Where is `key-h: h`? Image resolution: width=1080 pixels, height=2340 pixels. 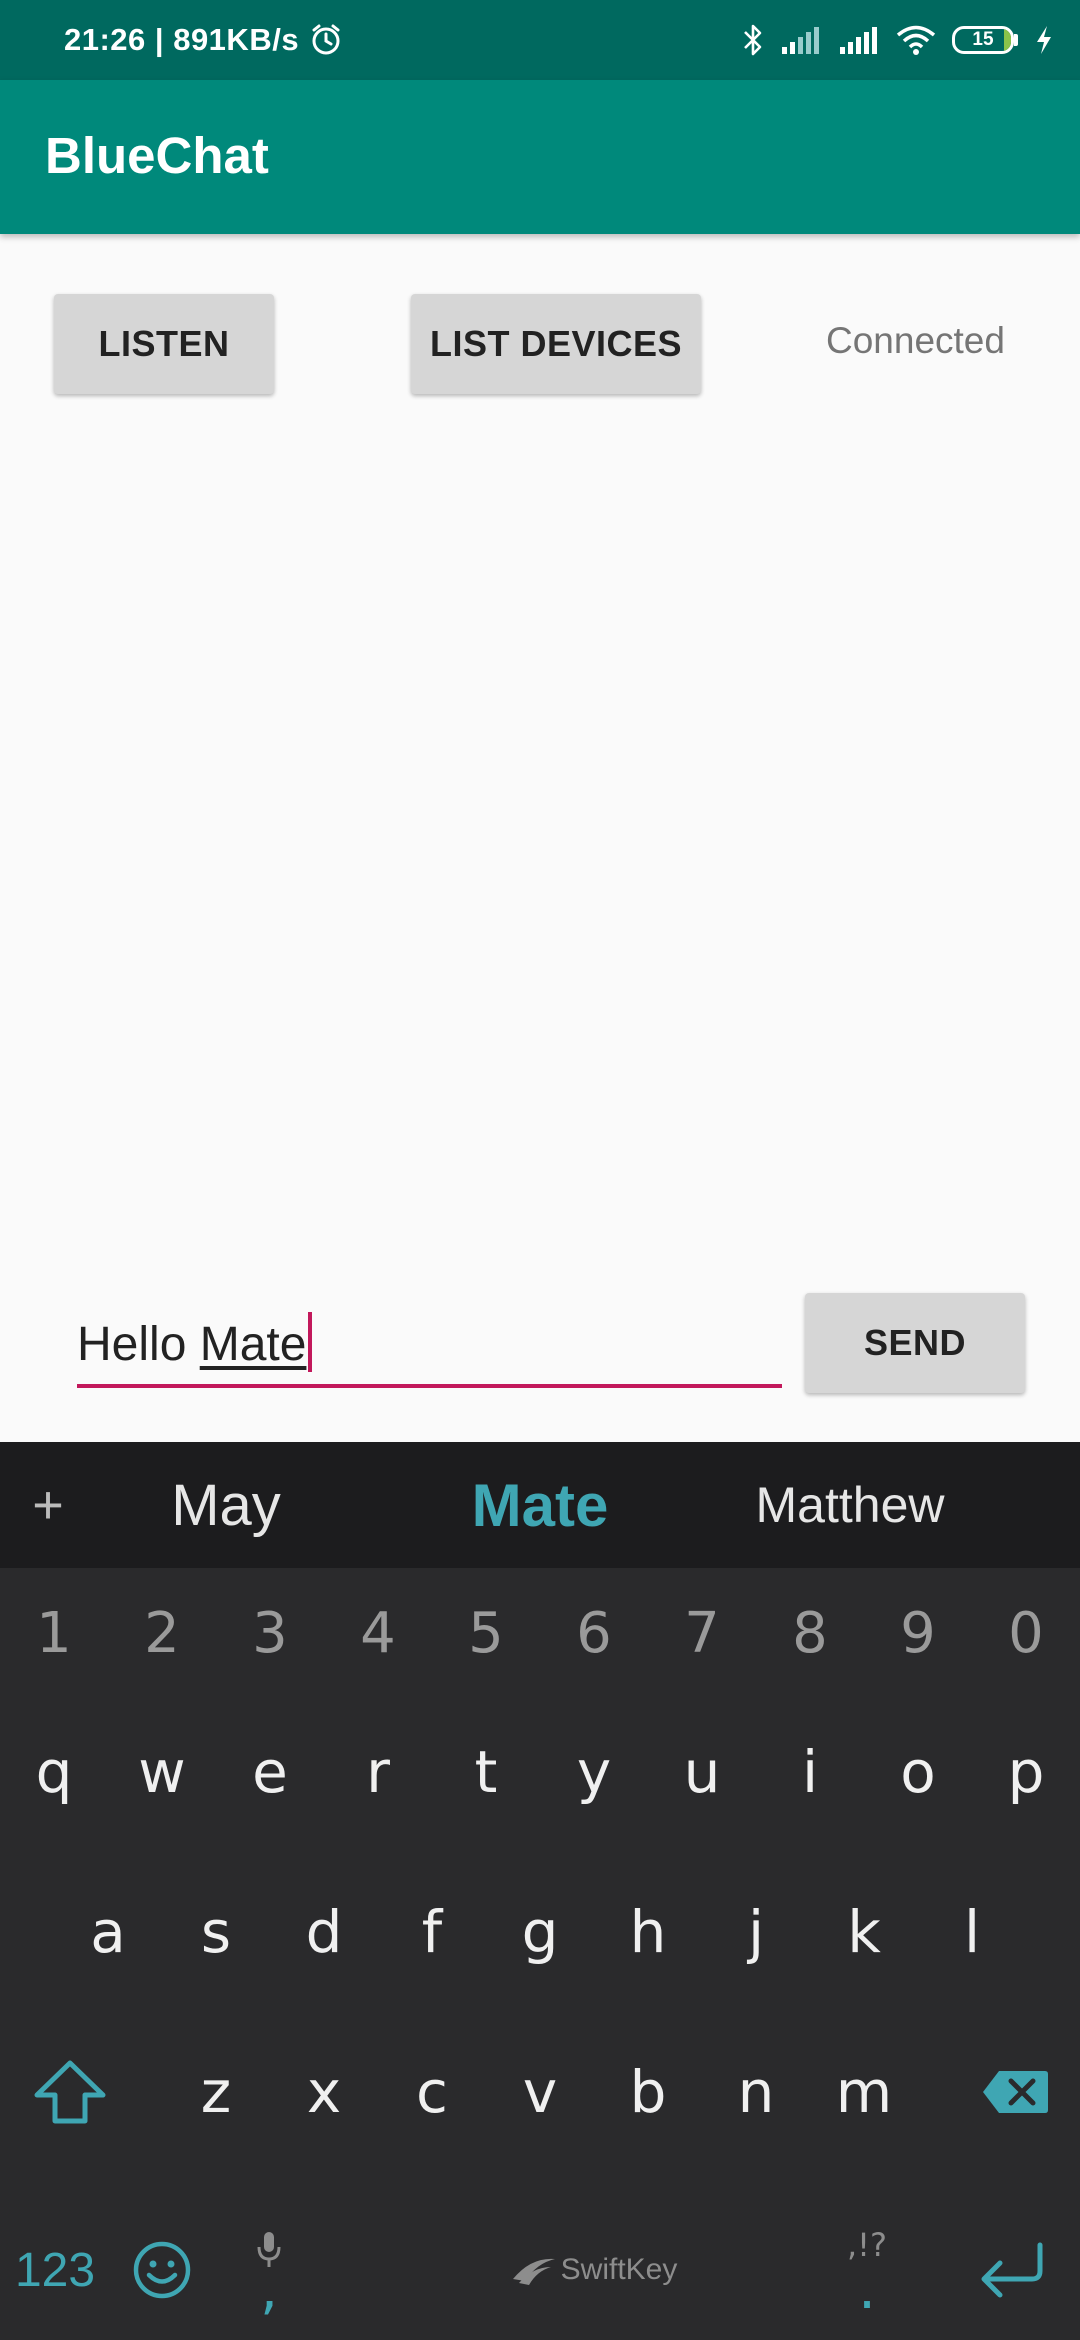
key-h: h is located at coordinates (648, 1932).